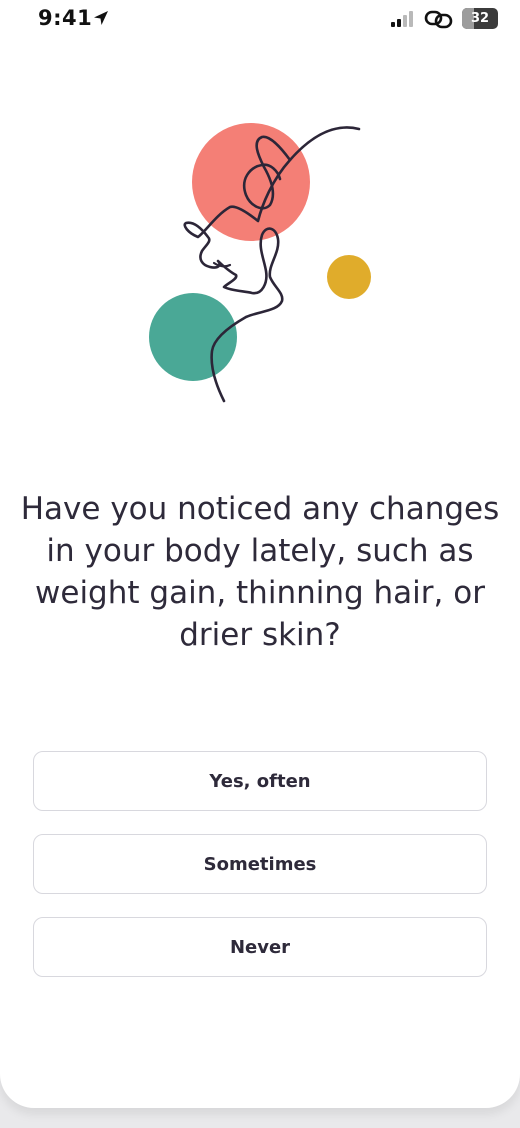 The width and height of the screenshot is (520, 1128). Describe the element at coordinates (260, 263) in the screenshot. I see `face-line-art-illustration` at that location.